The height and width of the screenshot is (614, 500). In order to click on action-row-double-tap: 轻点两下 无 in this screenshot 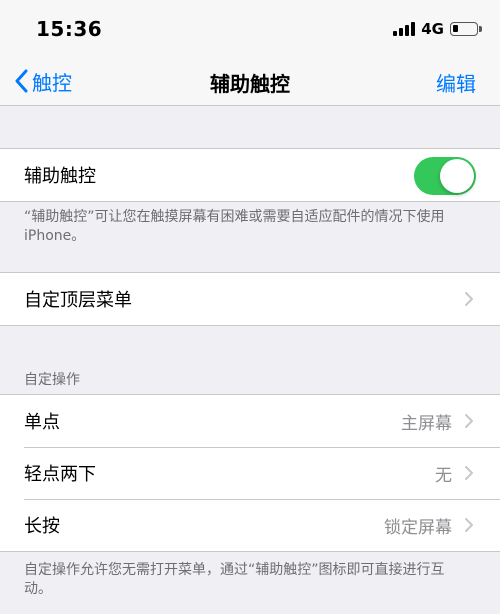, I will do `click(250, 473)`.